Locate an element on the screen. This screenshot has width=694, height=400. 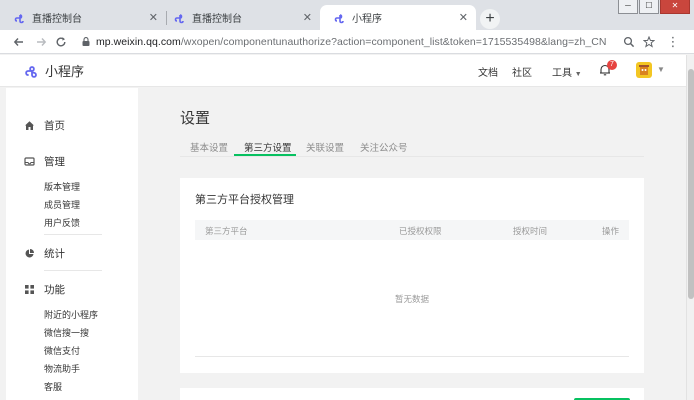
sidebar-item-home: 首页 is located at coordinates (44, 125).